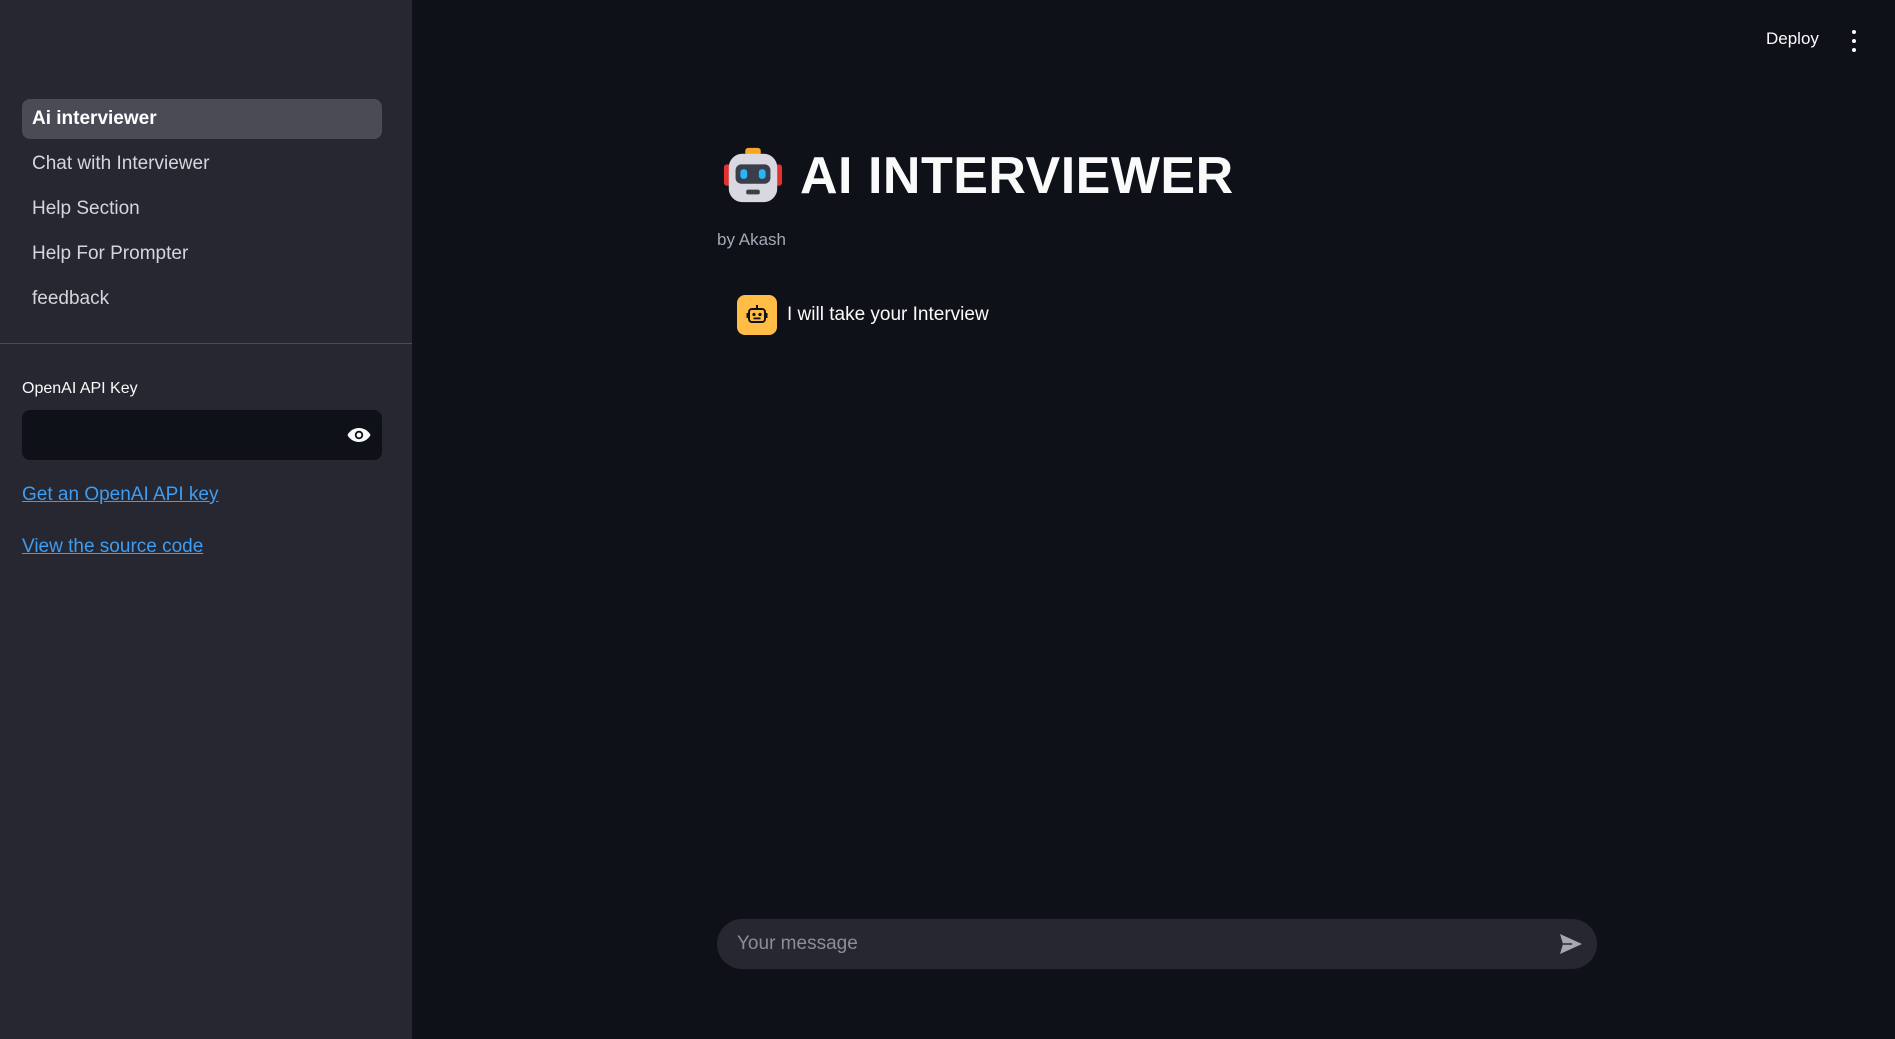 The image size is (1895, 1039). Describe the element at coordinates (359, 435) in the screenshot. I see `show-password-icon` at that location.